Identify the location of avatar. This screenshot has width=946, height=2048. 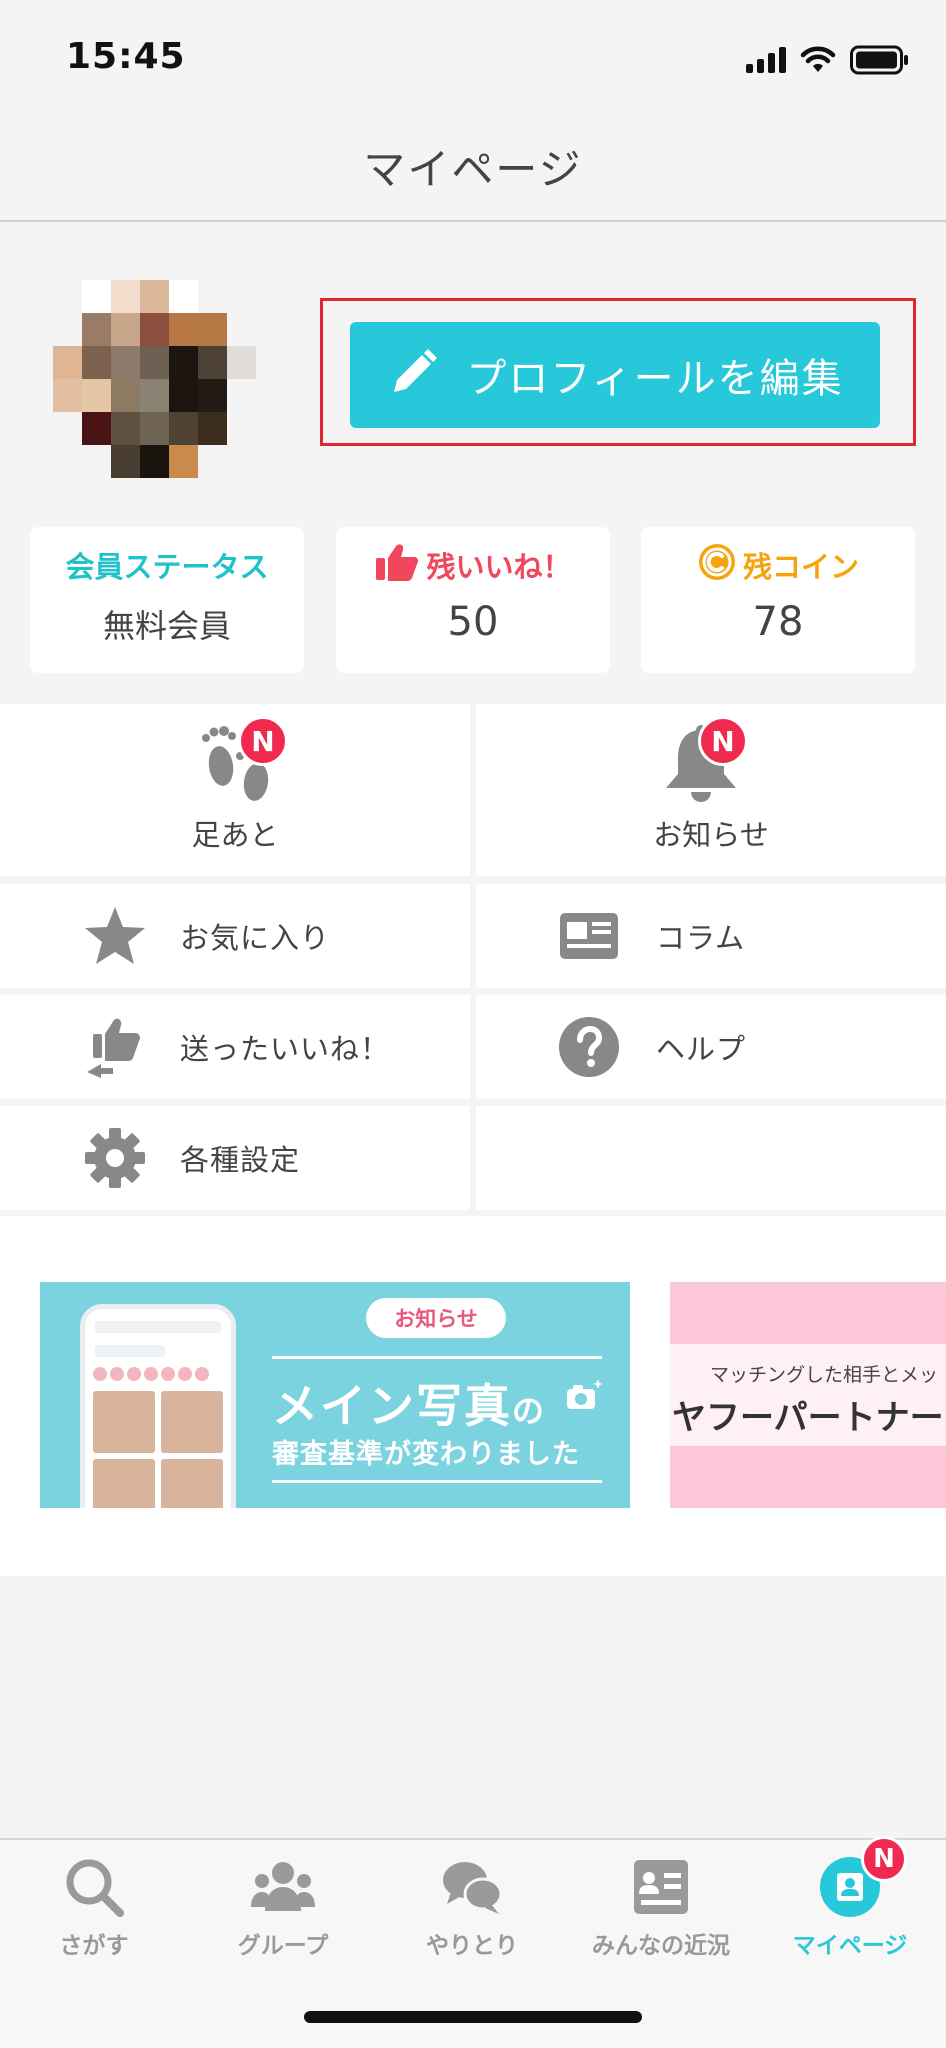
(169, 379).